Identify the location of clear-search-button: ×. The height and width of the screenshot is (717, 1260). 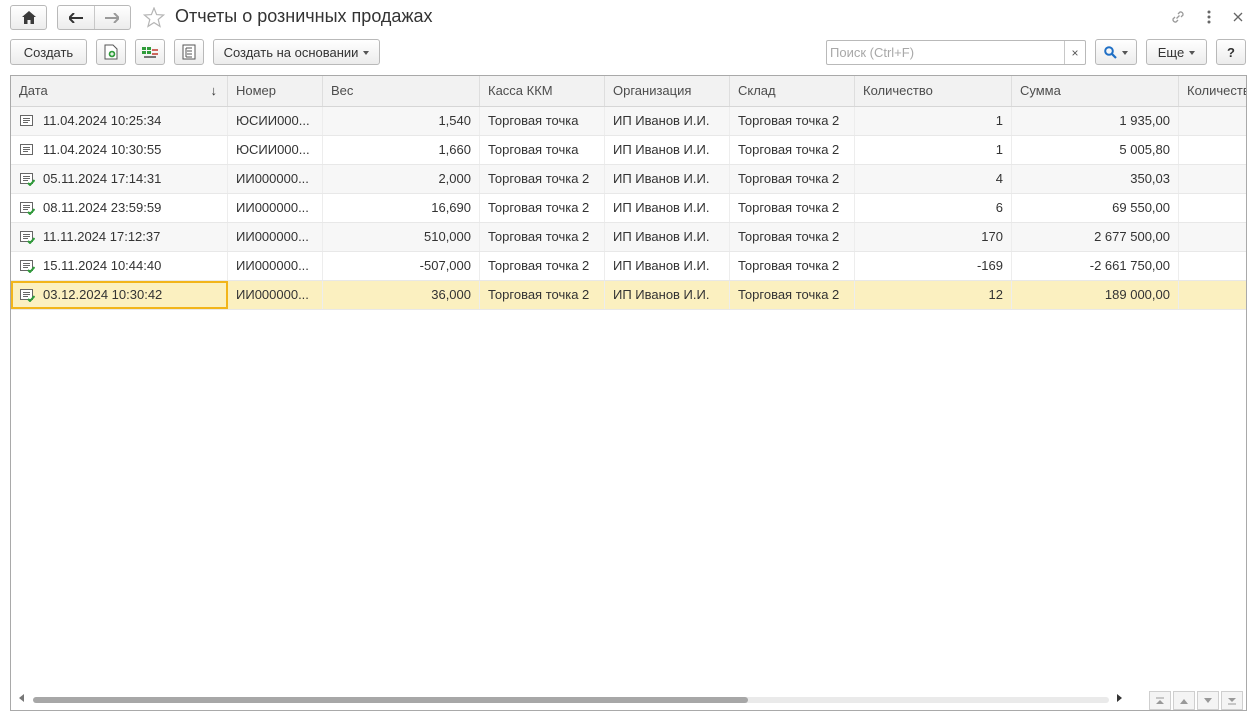
(1074, 52).